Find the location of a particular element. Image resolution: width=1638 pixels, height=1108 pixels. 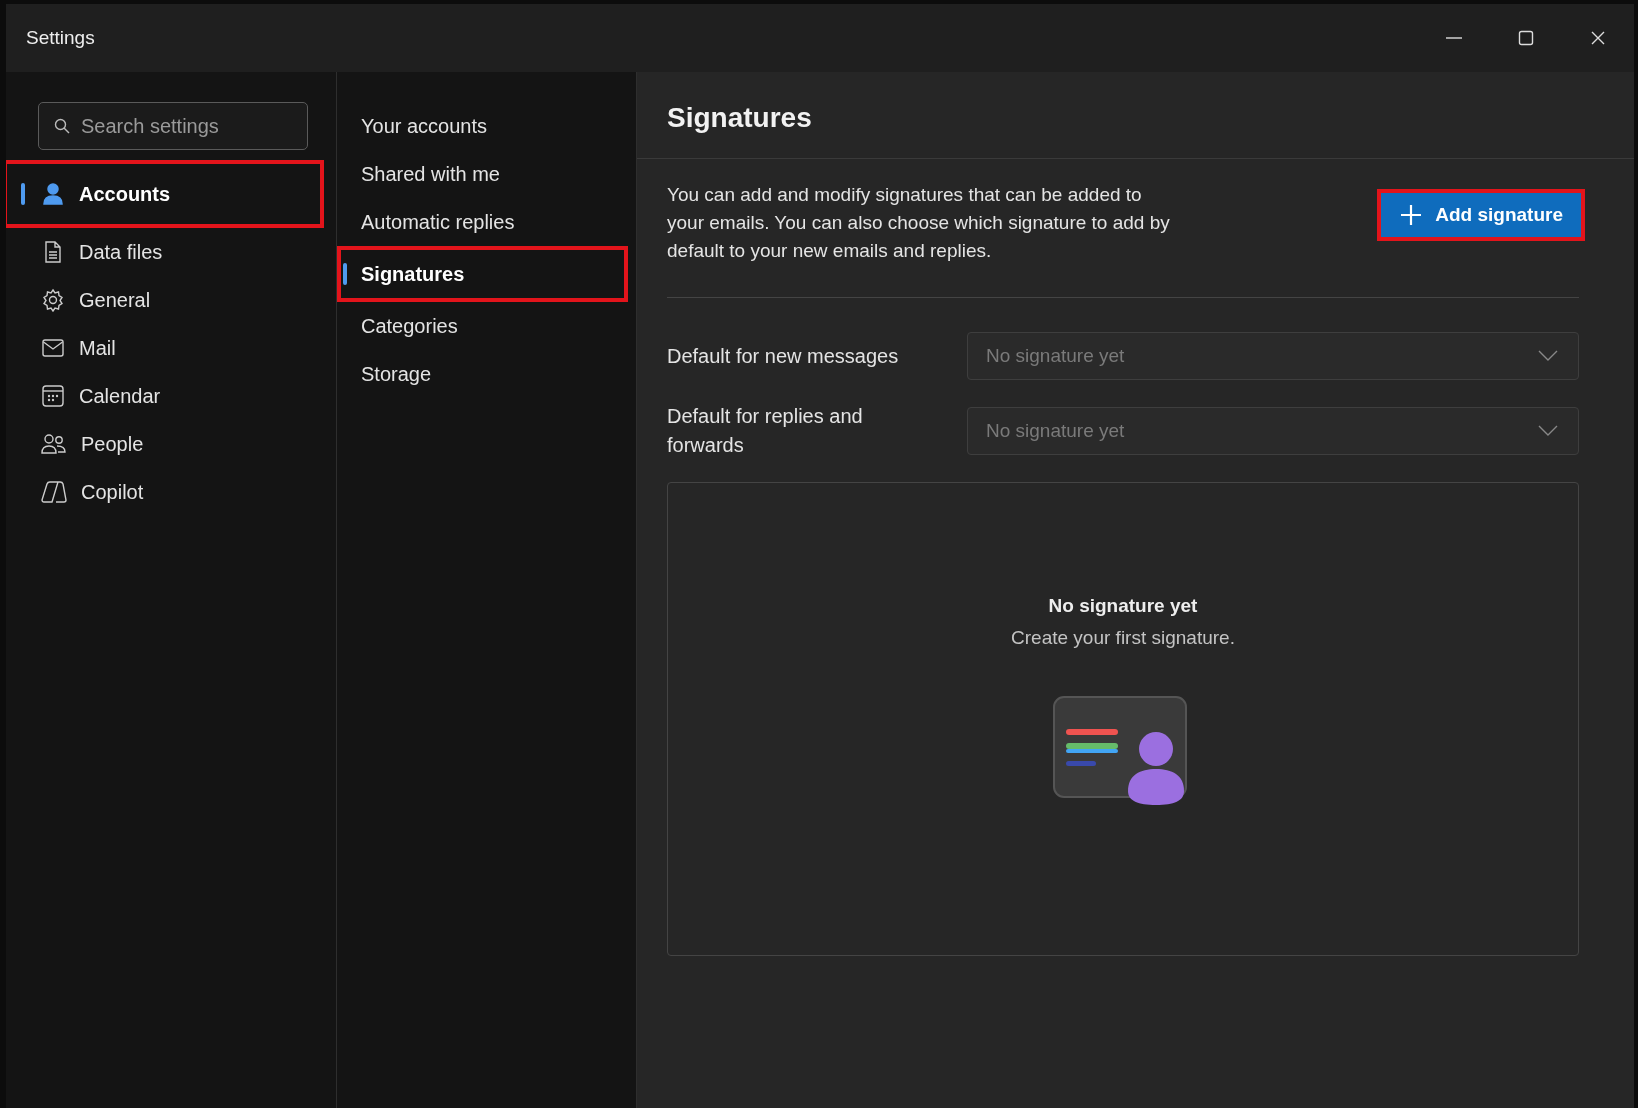

subnav-item: Automatic replies is located at coordinates (482, 222).